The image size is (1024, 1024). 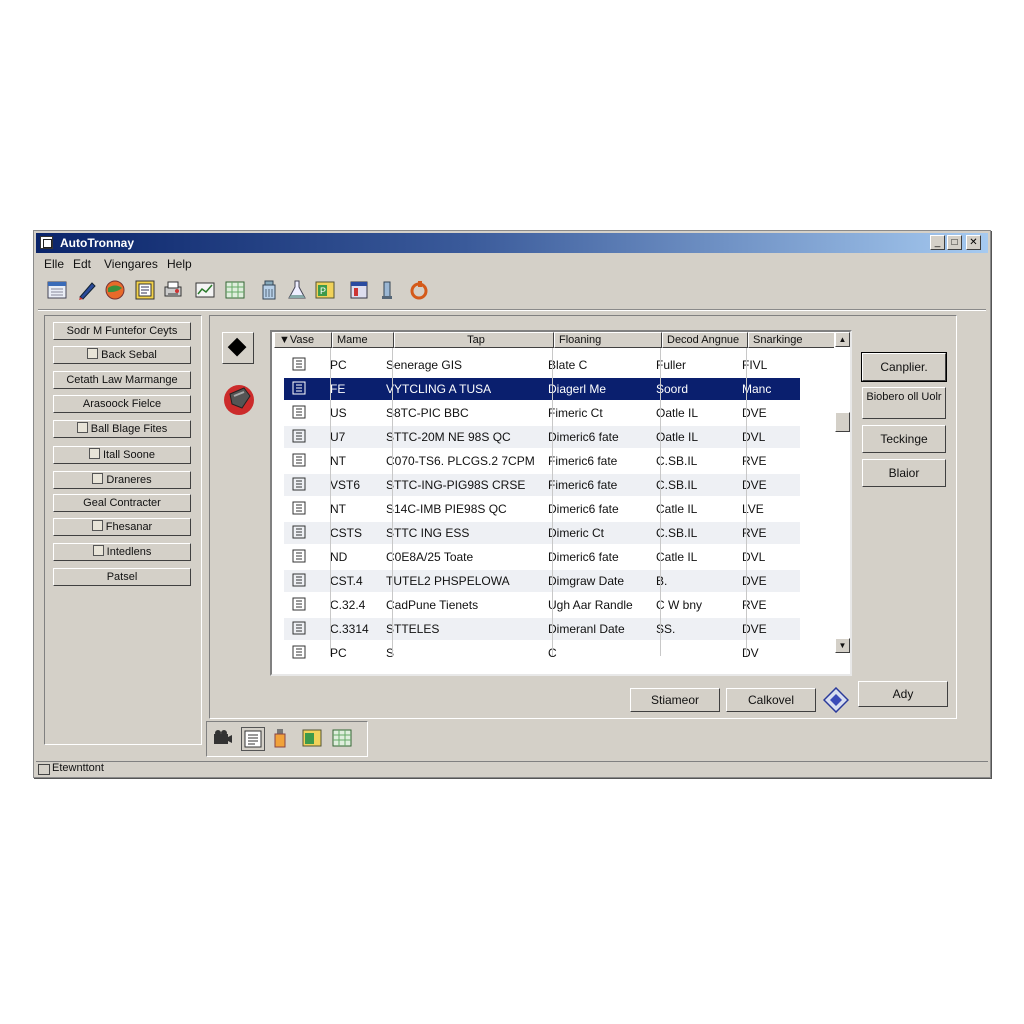 I want to click on publisher-icon, so click(x=312, y=738).